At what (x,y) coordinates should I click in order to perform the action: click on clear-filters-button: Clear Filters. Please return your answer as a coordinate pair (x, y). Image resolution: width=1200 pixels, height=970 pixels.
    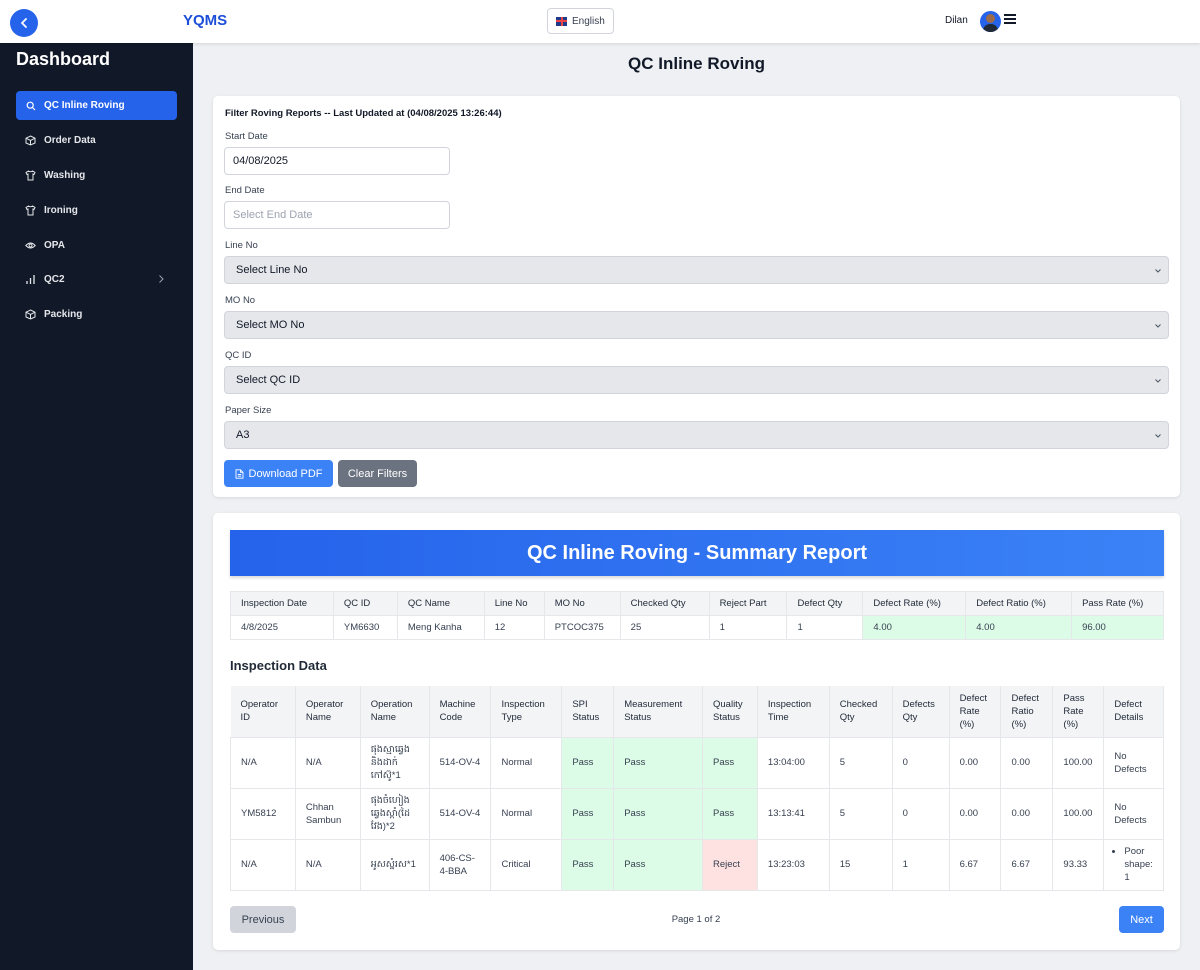
    Looking at the image, I should click on (377, 473).